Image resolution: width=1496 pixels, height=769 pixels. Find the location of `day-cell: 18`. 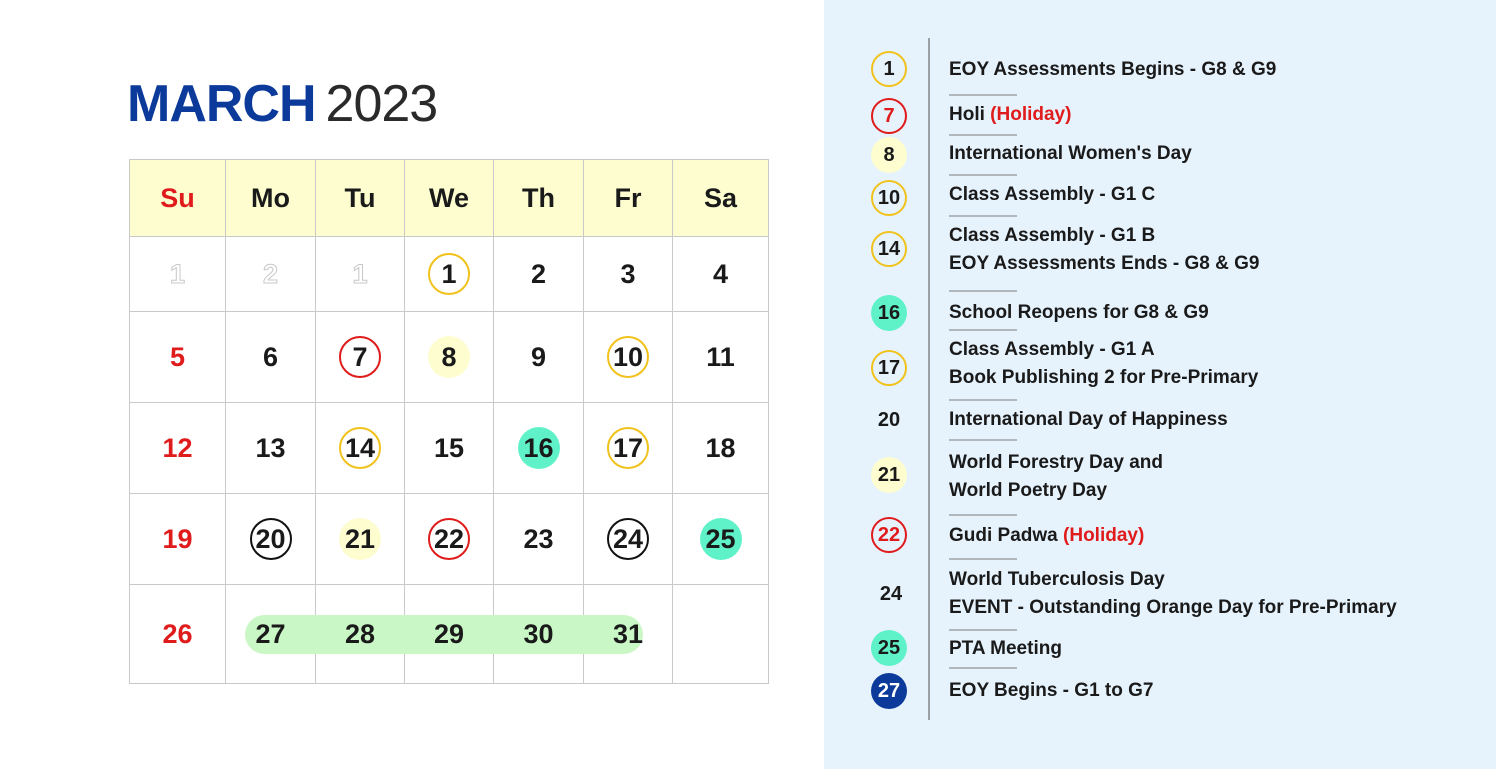

day-cell: 18 is located at coordinates (720, 448).